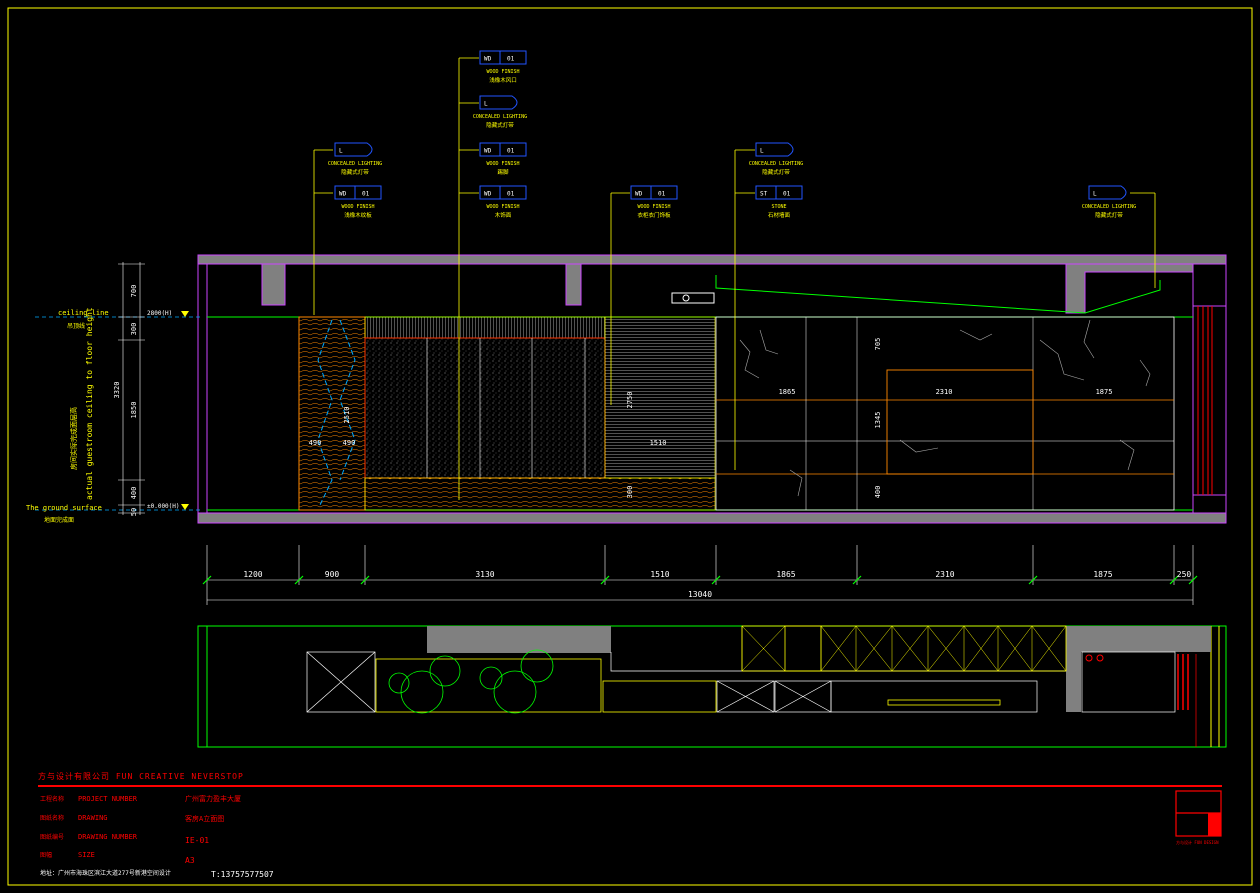 The height and width of the screenshot is (893, 1260). I want to click on vertical-height-label-cn: 房间实际完成面层高, so click(73, 438).